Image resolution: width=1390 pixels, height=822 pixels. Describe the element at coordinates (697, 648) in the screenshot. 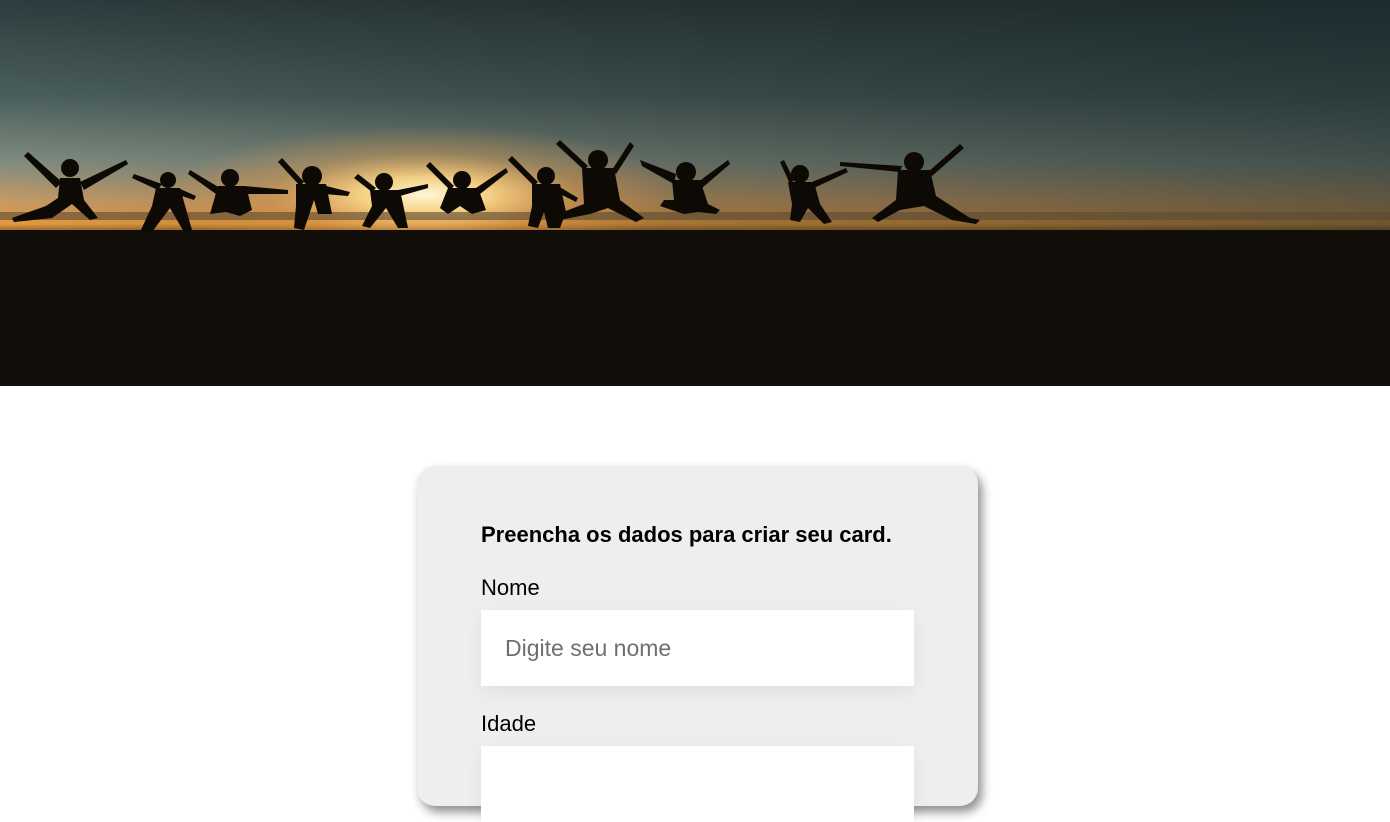

I see `name-input` at that location.